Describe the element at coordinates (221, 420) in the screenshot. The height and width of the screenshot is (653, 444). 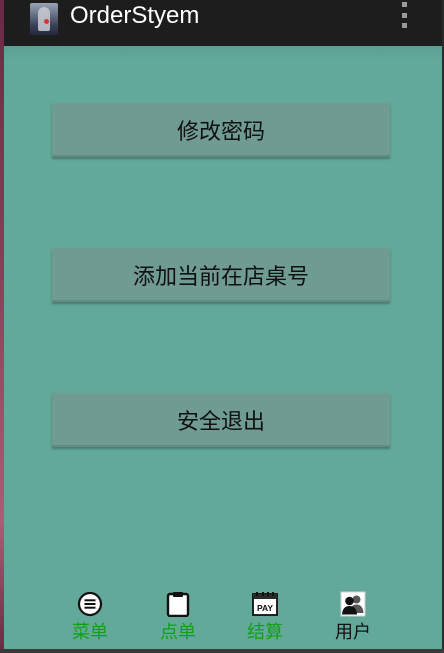
I see `logout-button: 安全退出` at that location.